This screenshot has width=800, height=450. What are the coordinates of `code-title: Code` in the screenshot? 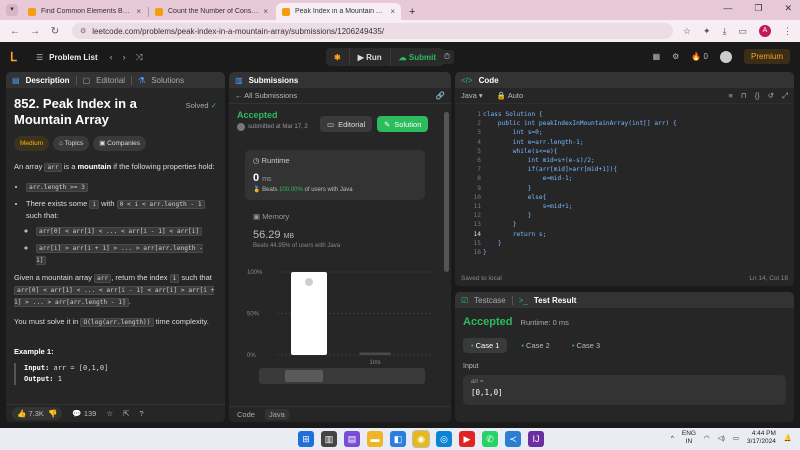 It's located at (489, 80).